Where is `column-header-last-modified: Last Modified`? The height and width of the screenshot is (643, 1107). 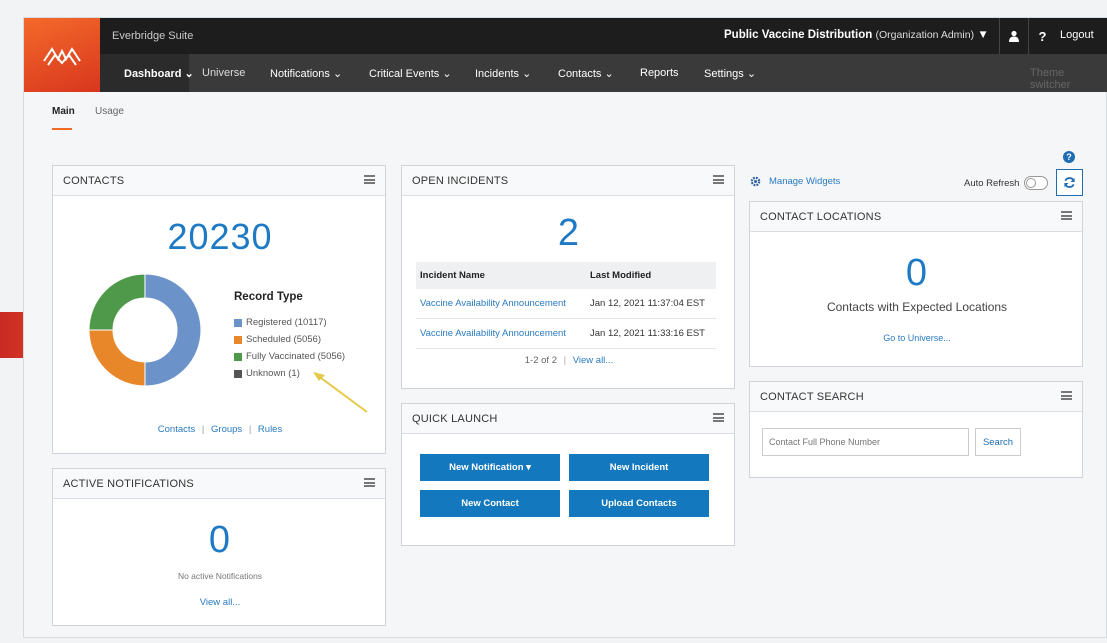
column-header-last-modified: Last Modified is located at coordinates (651, 275).